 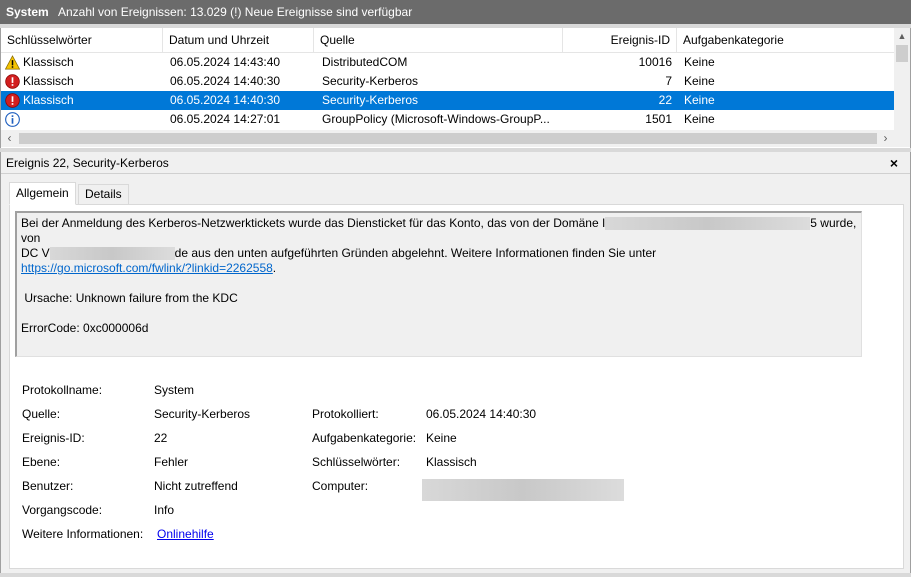 What do you see at coordinates (481, 414) in the screenshot?
I see `value-logged: 06.05.2024 14:40:30` at bounding box center [481, 414].